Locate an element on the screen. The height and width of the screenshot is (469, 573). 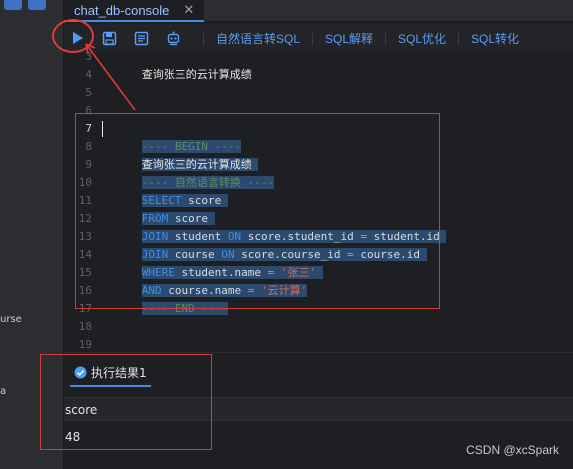
sql-convert-button: SQL转化 is located at coordinates (495, 38).